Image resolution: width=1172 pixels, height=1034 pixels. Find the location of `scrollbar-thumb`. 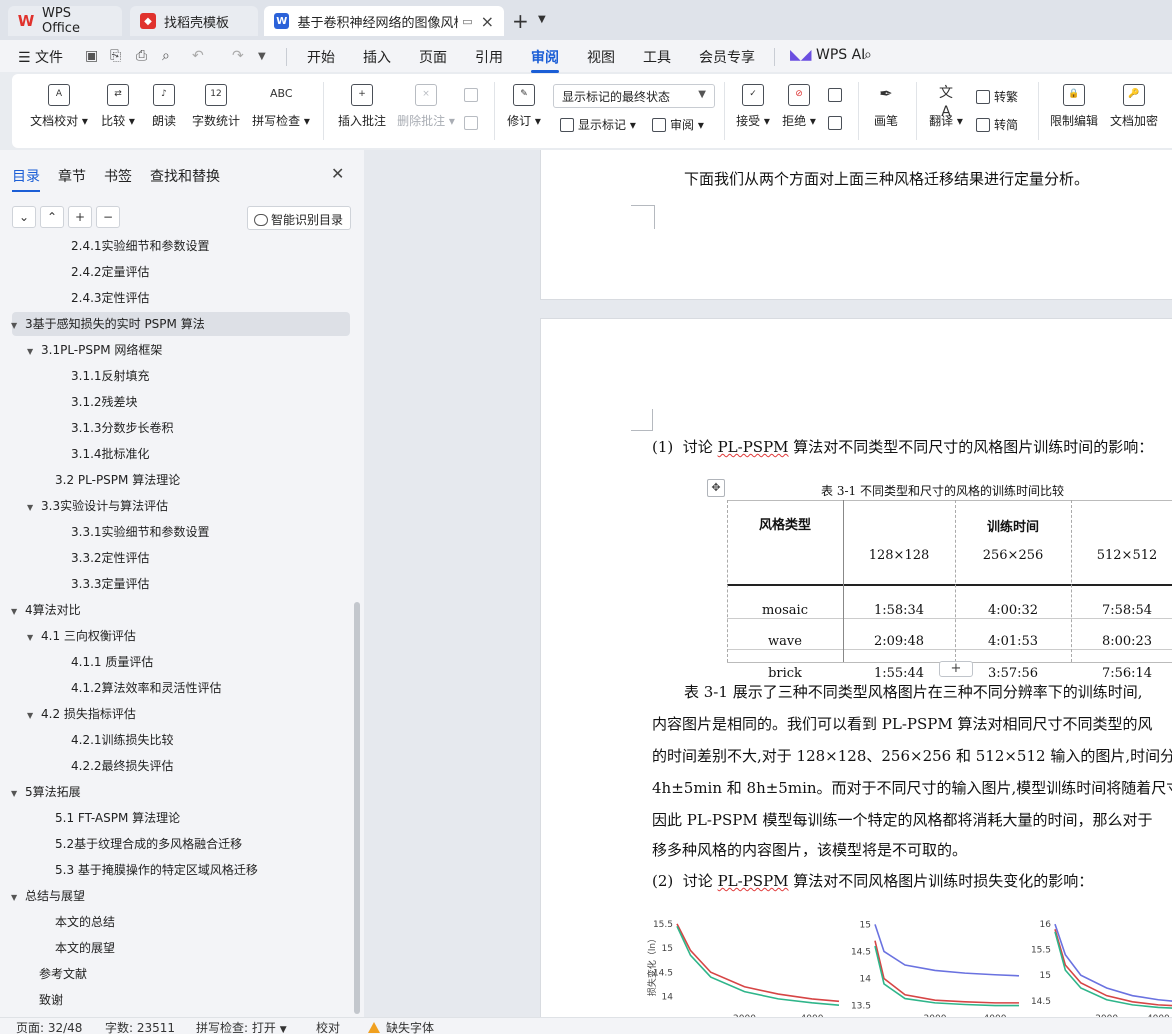

scrollbar-thumb is located at coordinates (357, 808).